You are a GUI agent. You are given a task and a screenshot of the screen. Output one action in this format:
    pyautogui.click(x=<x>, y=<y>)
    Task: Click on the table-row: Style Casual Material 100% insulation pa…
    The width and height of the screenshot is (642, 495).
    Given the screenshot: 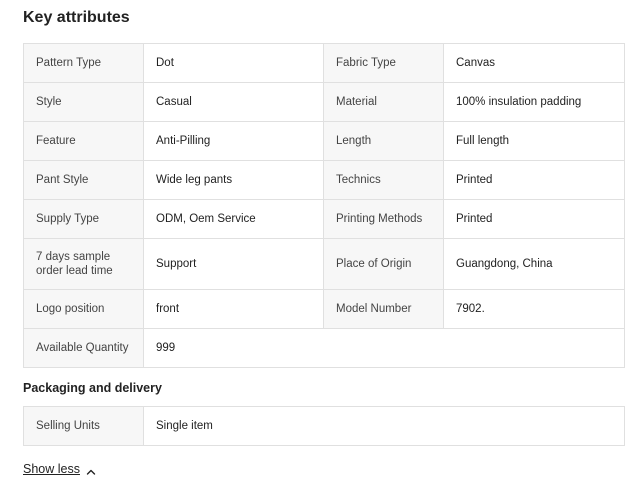 What is the action you would take?
    pyautogui.click(x=324, y=102)
    